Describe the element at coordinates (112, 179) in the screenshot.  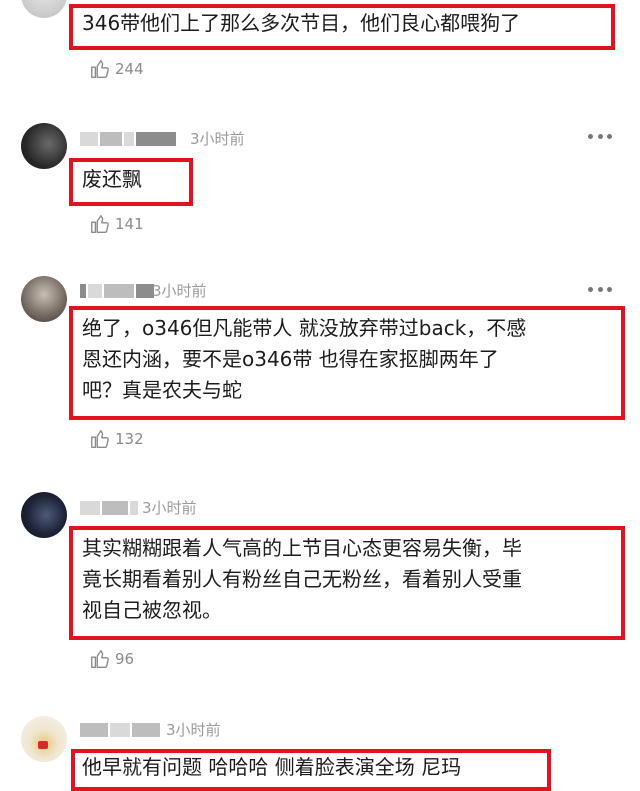
I see `comment-text: 废还飘` at that location.